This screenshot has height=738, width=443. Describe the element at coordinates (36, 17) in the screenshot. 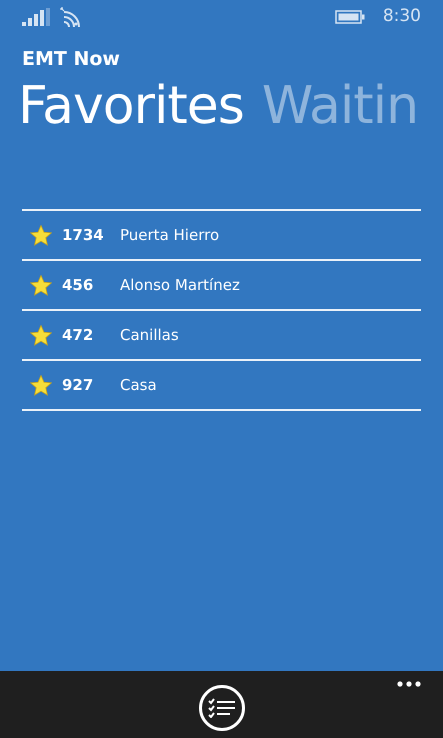

I see `signal-icon` at that location.